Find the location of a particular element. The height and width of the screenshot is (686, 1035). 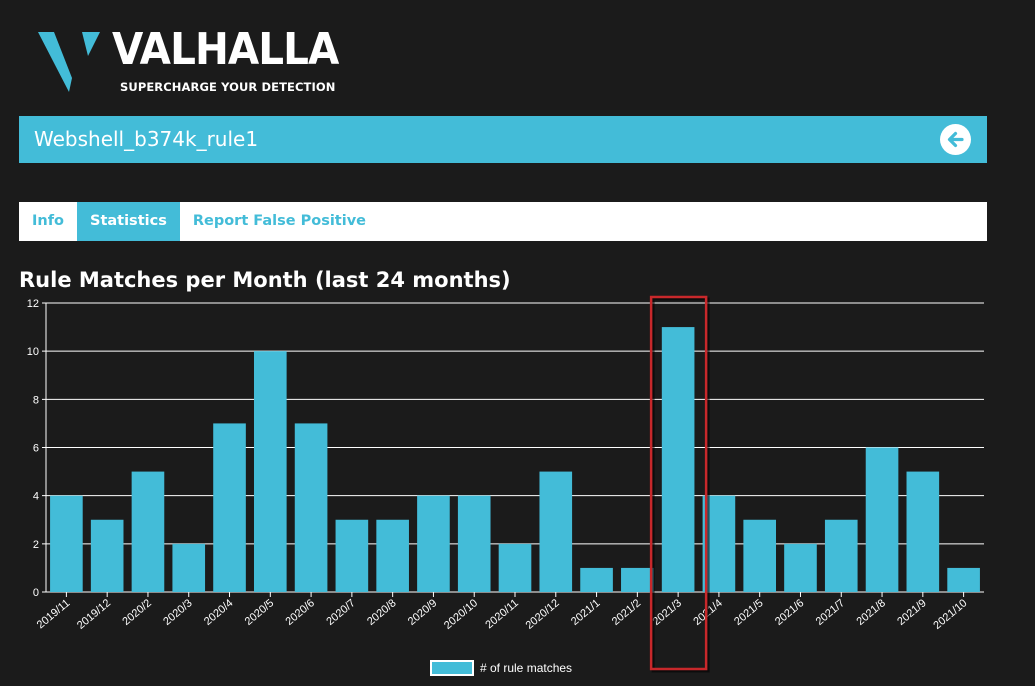

valhalla-v-logo-icon is located at coordinates (69, 62).